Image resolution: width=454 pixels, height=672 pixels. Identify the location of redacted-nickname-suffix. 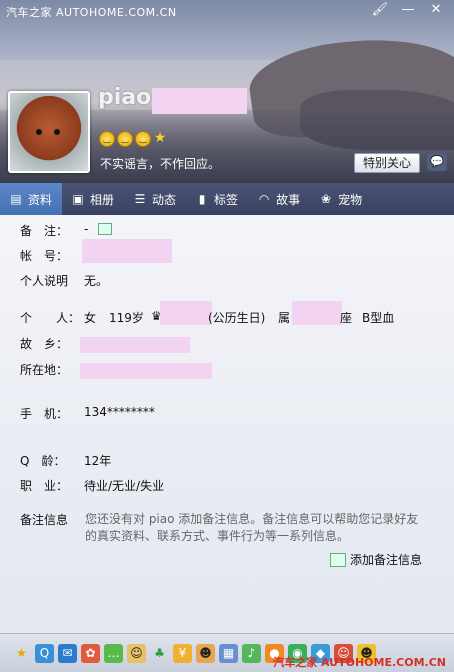
(199, 101).